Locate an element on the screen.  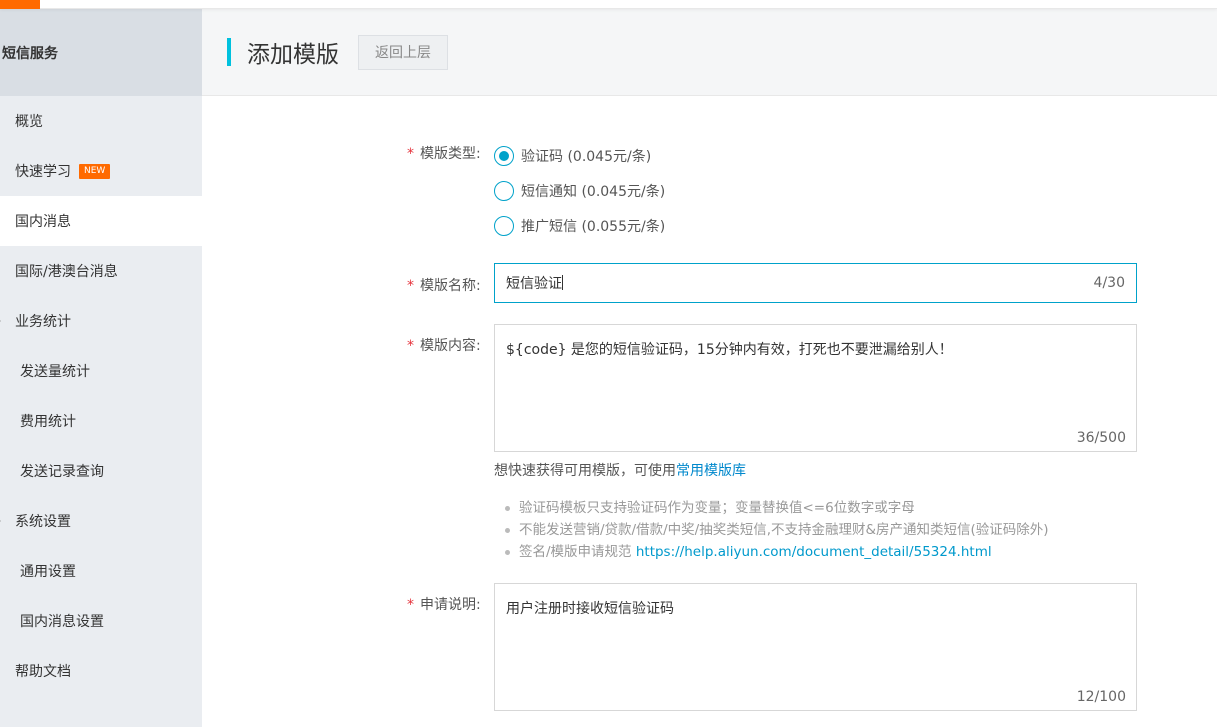
sidebar-item-domestic-messages: 国内消息 is located at coordinates (101, 221).